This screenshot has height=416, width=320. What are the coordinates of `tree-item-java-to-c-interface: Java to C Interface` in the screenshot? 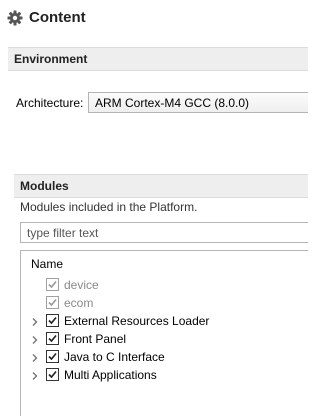 It's located at (164, 357).